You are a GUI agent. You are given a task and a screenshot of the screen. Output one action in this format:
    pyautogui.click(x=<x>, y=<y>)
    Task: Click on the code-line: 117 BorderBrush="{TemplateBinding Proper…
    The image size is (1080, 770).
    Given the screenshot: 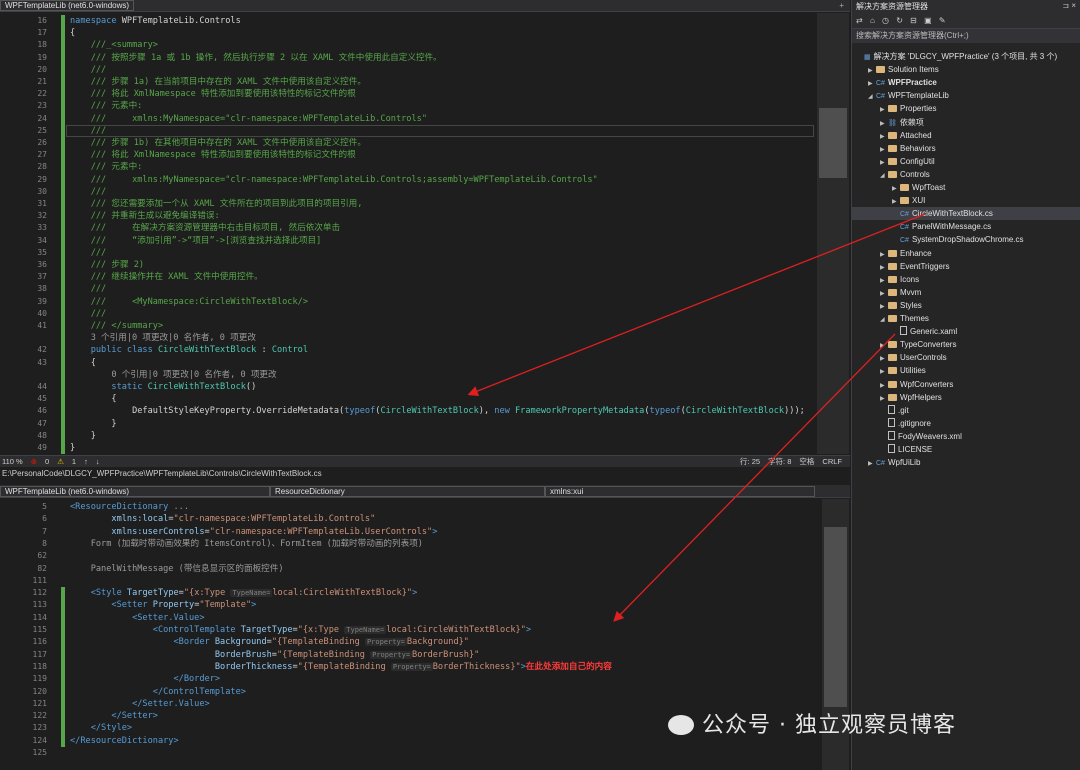 What is the action you would take?
    pyautogui.click(x=407, y=655)
    